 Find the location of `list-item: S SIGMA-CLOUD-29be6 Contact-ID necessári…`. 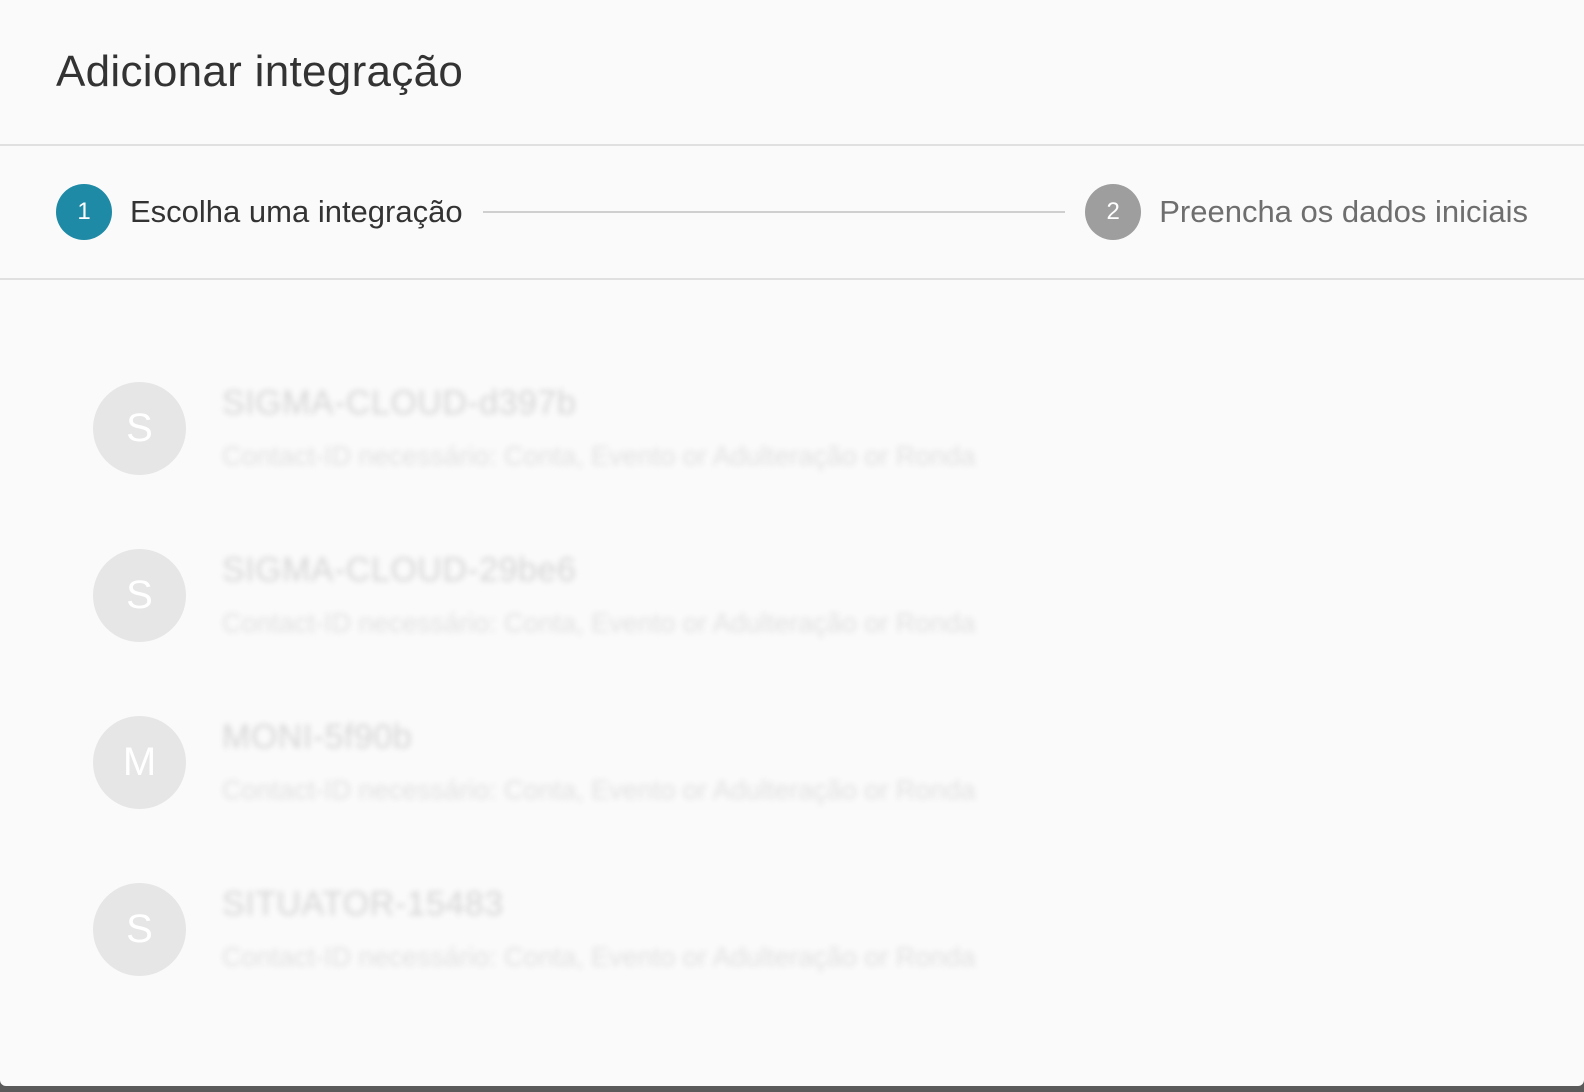

list-item: S SIGMA-CLOUD-29be6 Contact-ID necessári… is located at coordinates (838, 632).